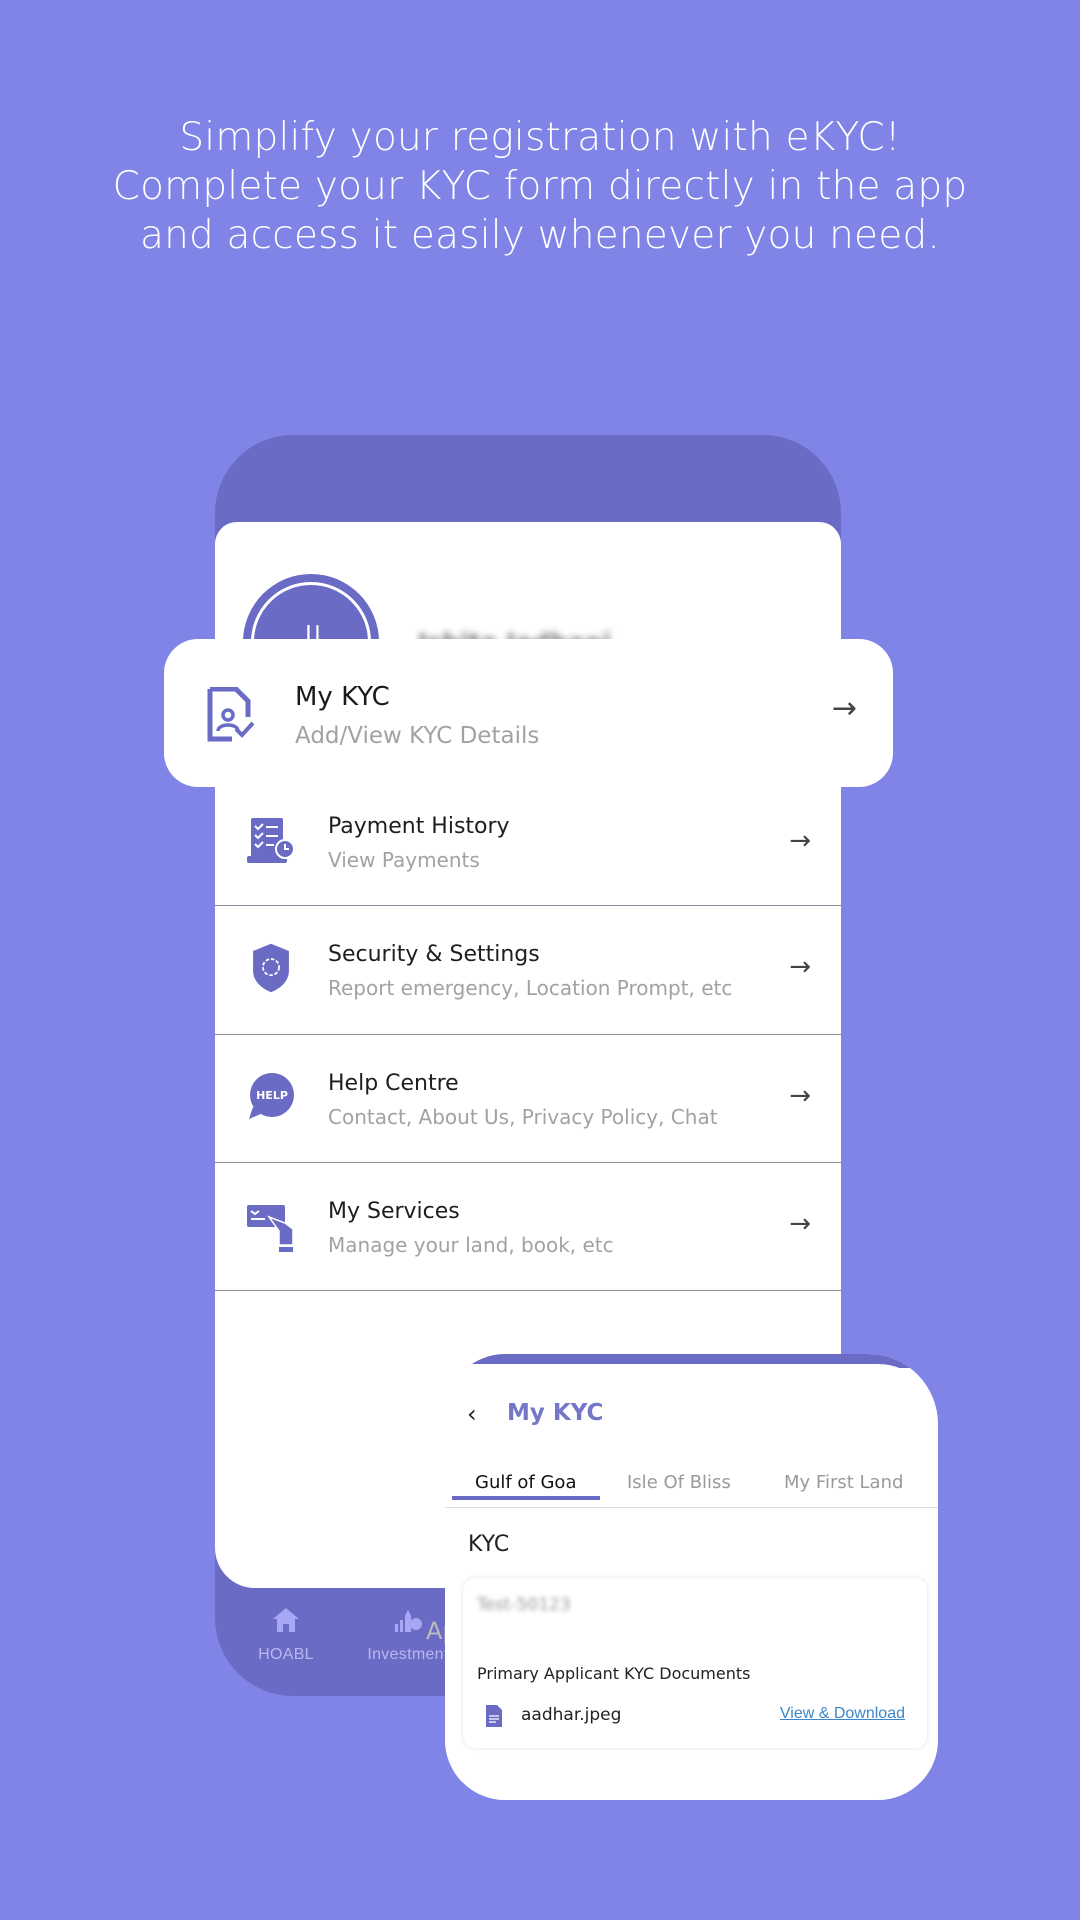 The width and height of the screenshot is (1080, 1920). I want to click on security-shield-icon, so click(271, 968).